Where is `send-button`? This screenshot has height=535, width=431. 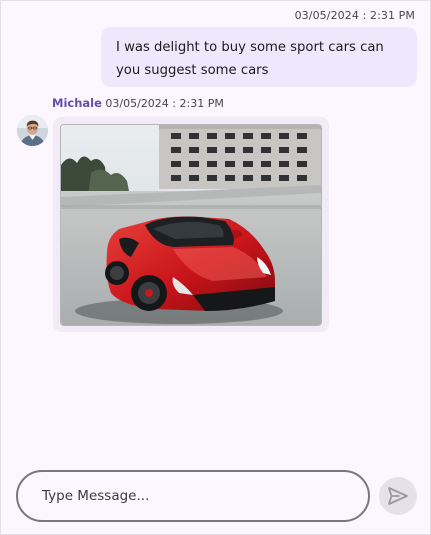 send-button is located at coordinates (398, 496).